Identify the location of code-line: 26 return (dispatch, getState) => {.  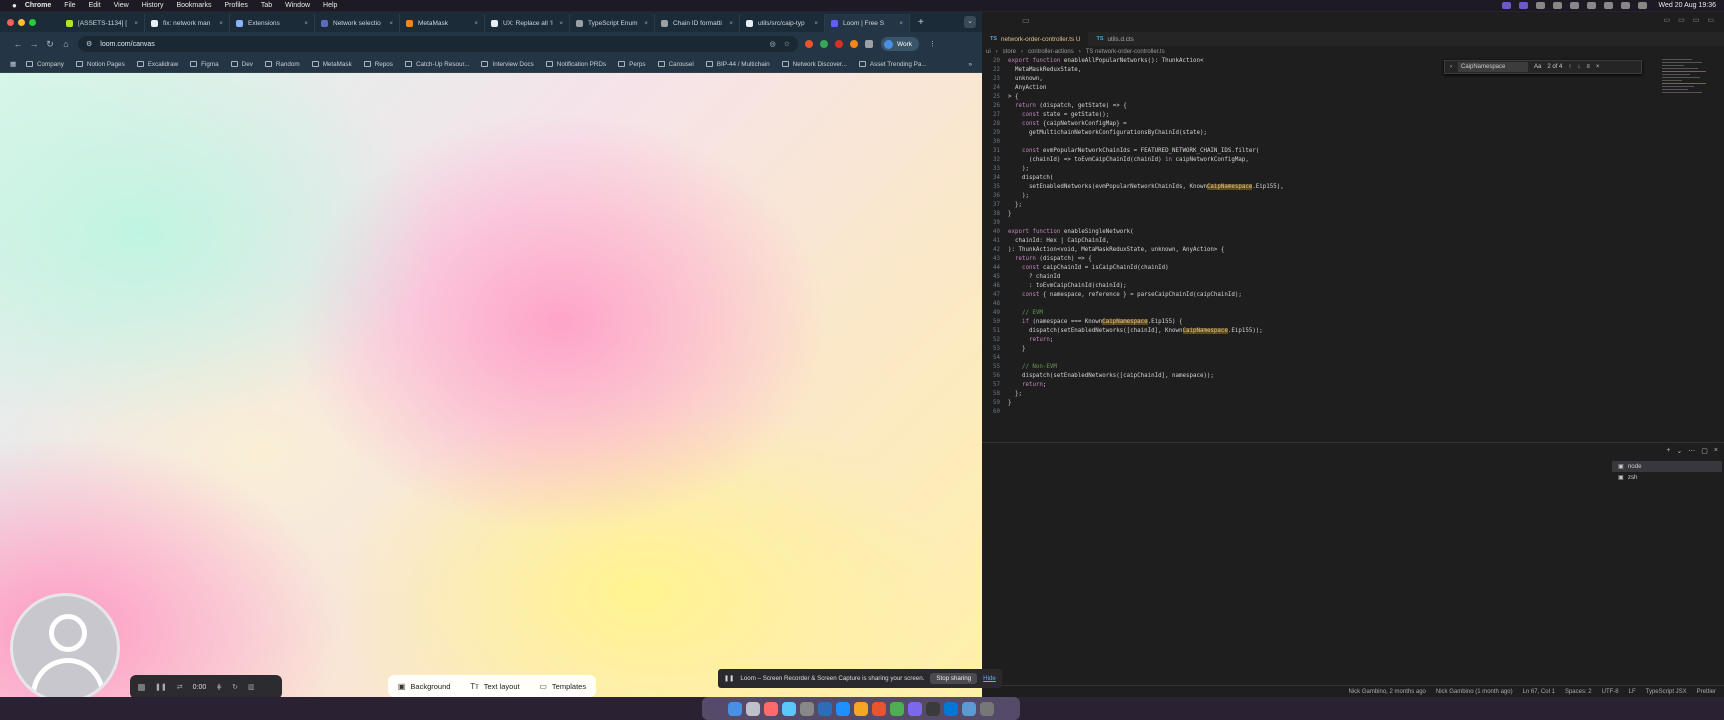
(1262, 106).